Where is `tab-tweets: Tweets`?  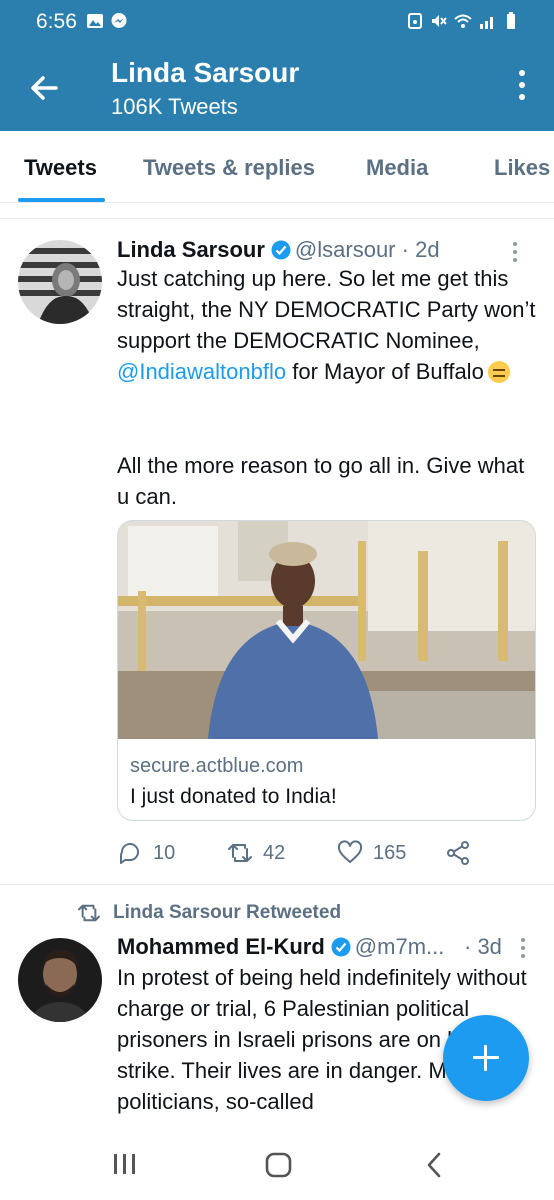
tab-tweets: Tweets is located at coordinates (60, 168).